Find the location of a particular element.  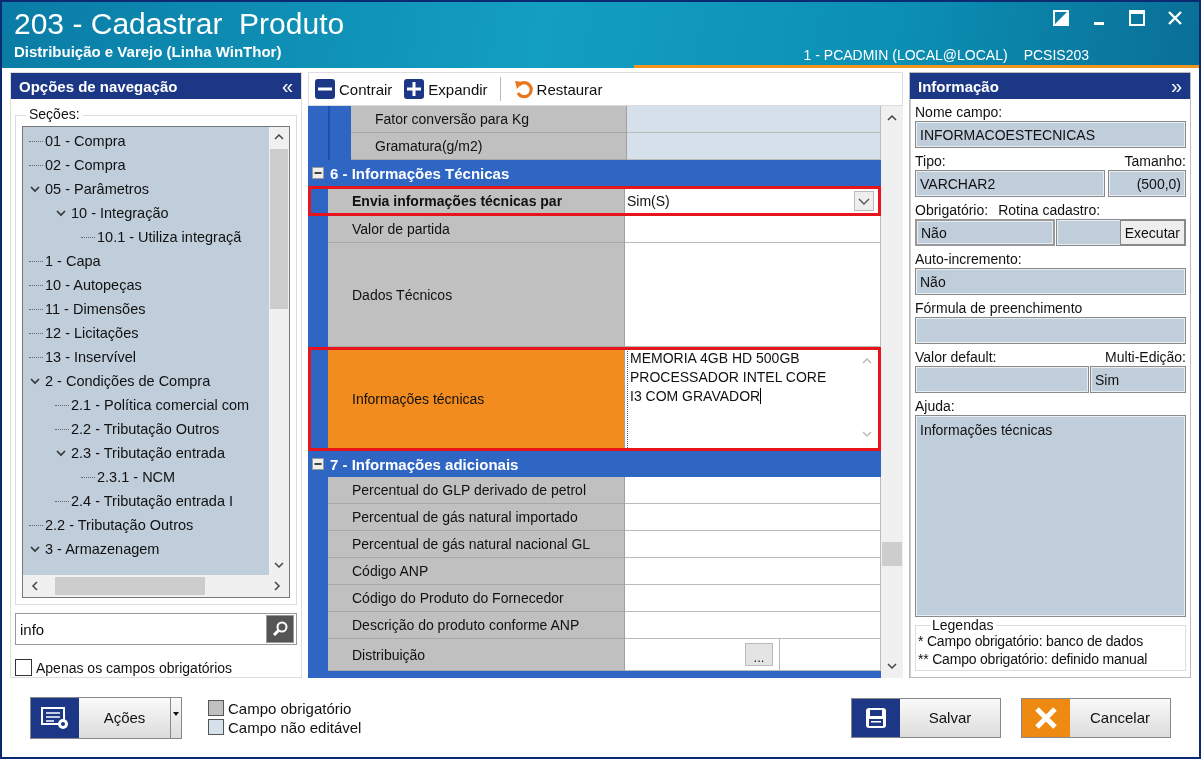

section-header: 6 - Informações Técnicas is located at coordinates (594, 173).